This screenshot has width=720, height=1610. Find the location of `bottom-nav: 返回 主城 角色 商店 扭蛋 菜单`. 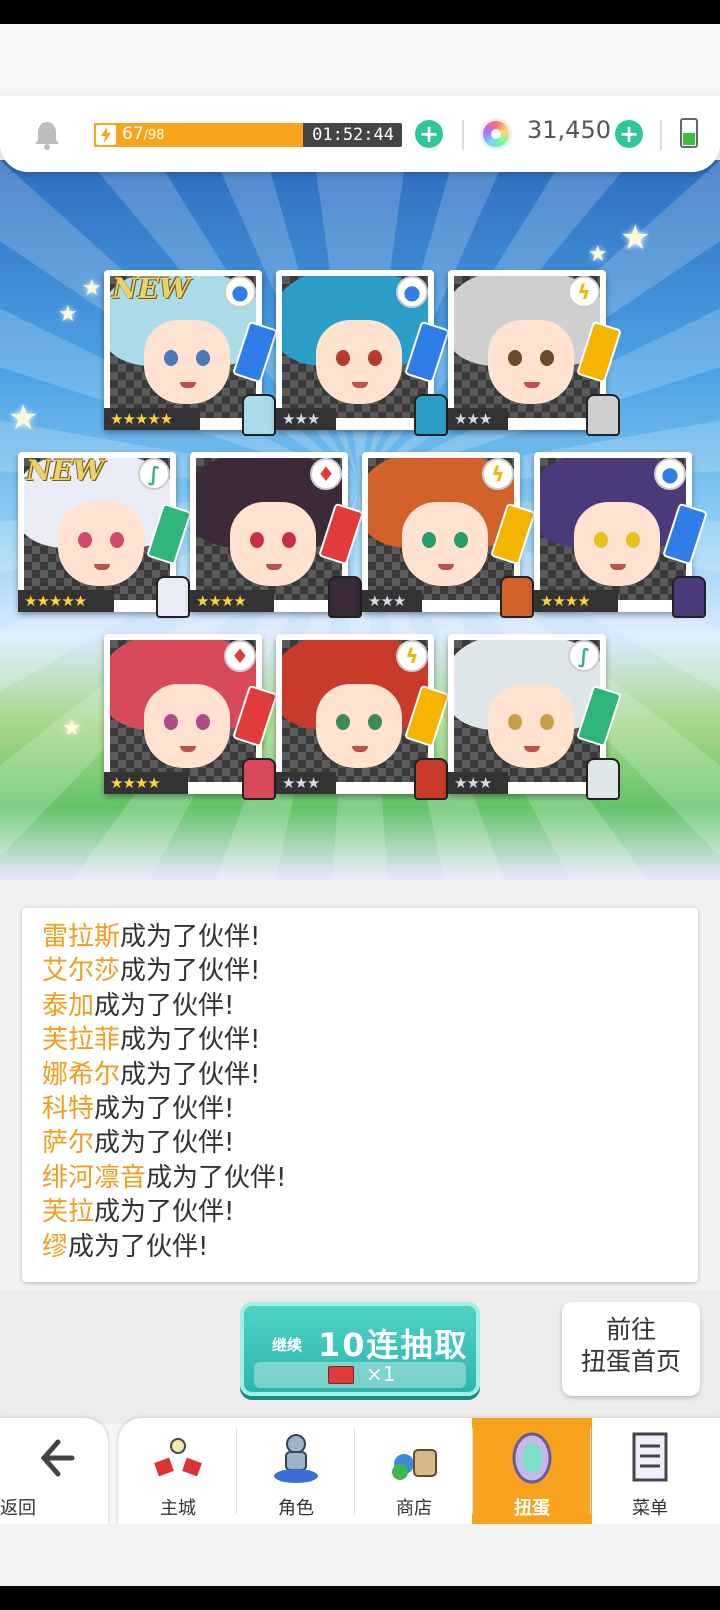

bottom-nav: 返回 主城 角色 商店 扭蛋 菜单 is located at coordinates (360, 1471).